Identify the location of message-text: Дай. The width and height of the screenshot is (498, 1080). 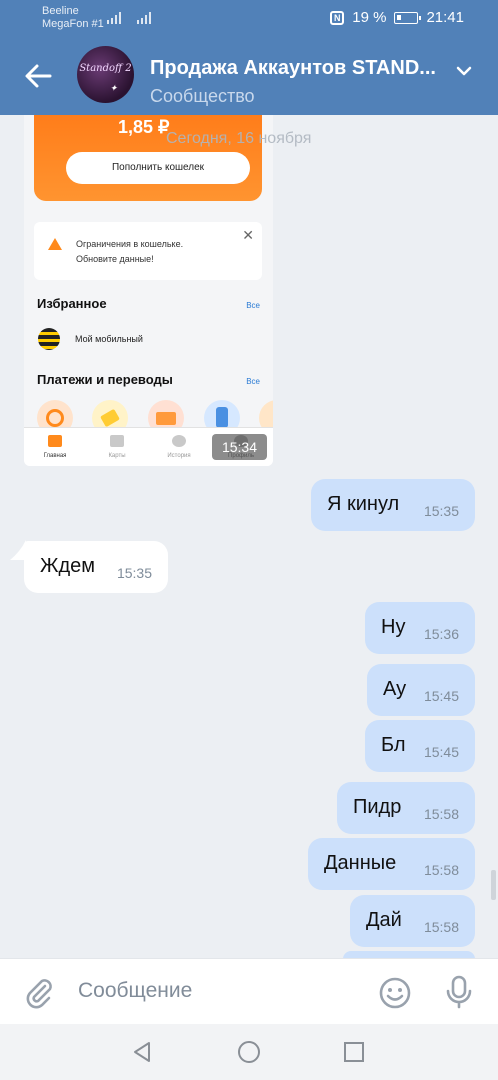
(384, 920).